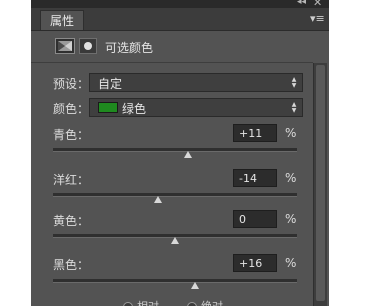 This screenshot has height=306, width=370. I want to click on relative-radio, so click(128, 304).